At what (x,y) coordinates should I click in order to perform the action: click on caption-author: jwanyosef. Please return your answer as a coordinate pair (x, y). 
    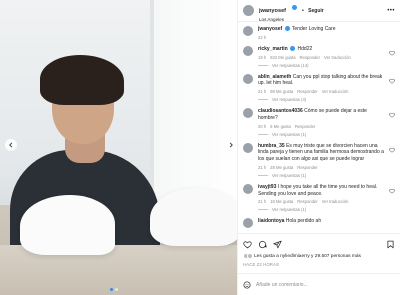
    Looking at the image, I should click on (270, 29).